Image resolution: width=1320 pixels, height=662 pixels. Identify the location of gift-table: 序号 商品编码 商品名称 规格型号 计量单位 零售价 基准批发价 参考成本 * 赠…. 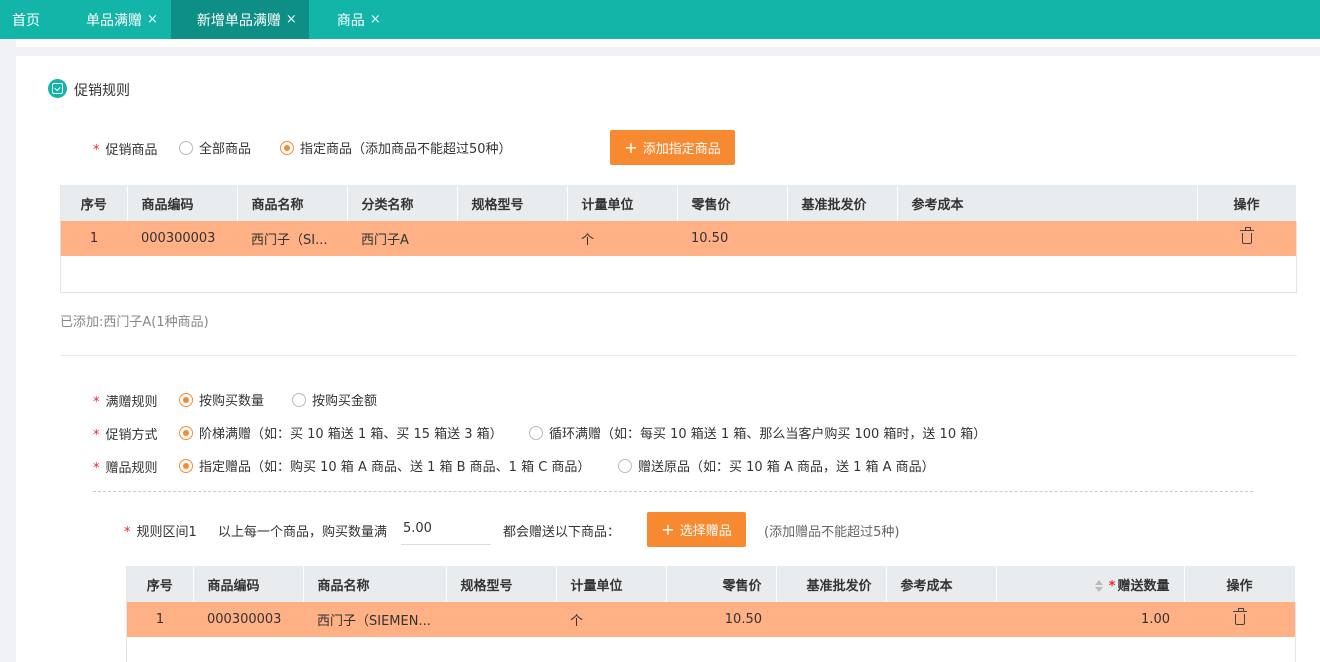
(711, 614).